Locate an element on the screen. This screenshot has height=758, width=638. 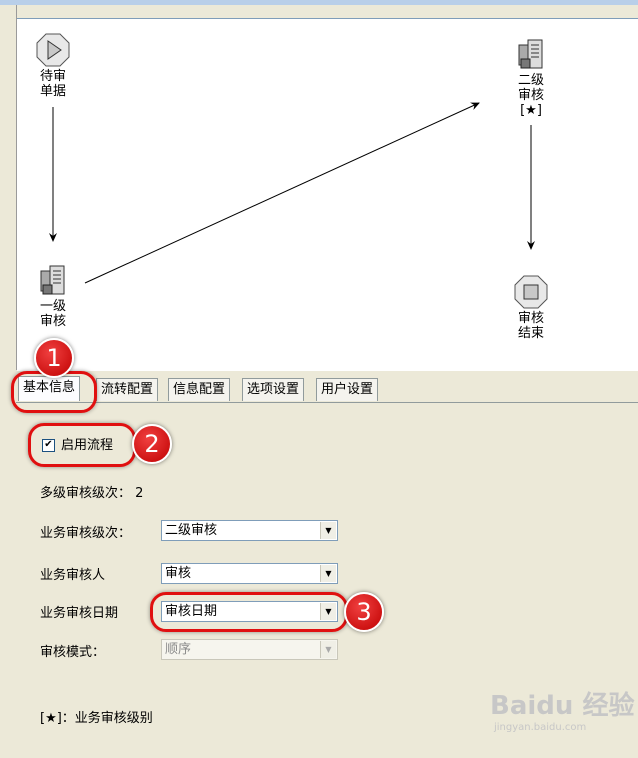
play-icon is located at coordinates (53, 50).